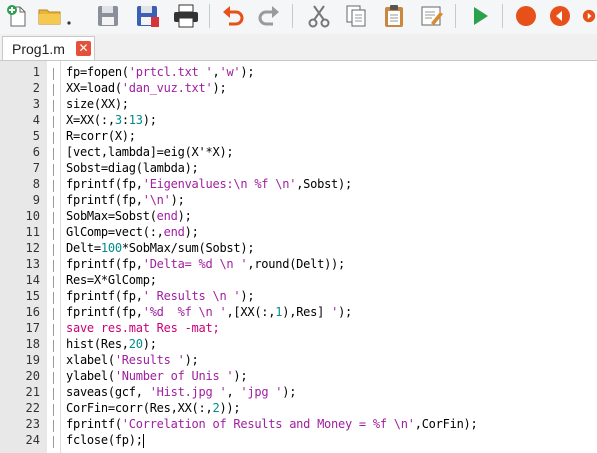 This screenshot has height=453, width=597. Describe the element at coordinates (105, 440) in the screenshot. I see `code-text: fclose(fp);` at that location.